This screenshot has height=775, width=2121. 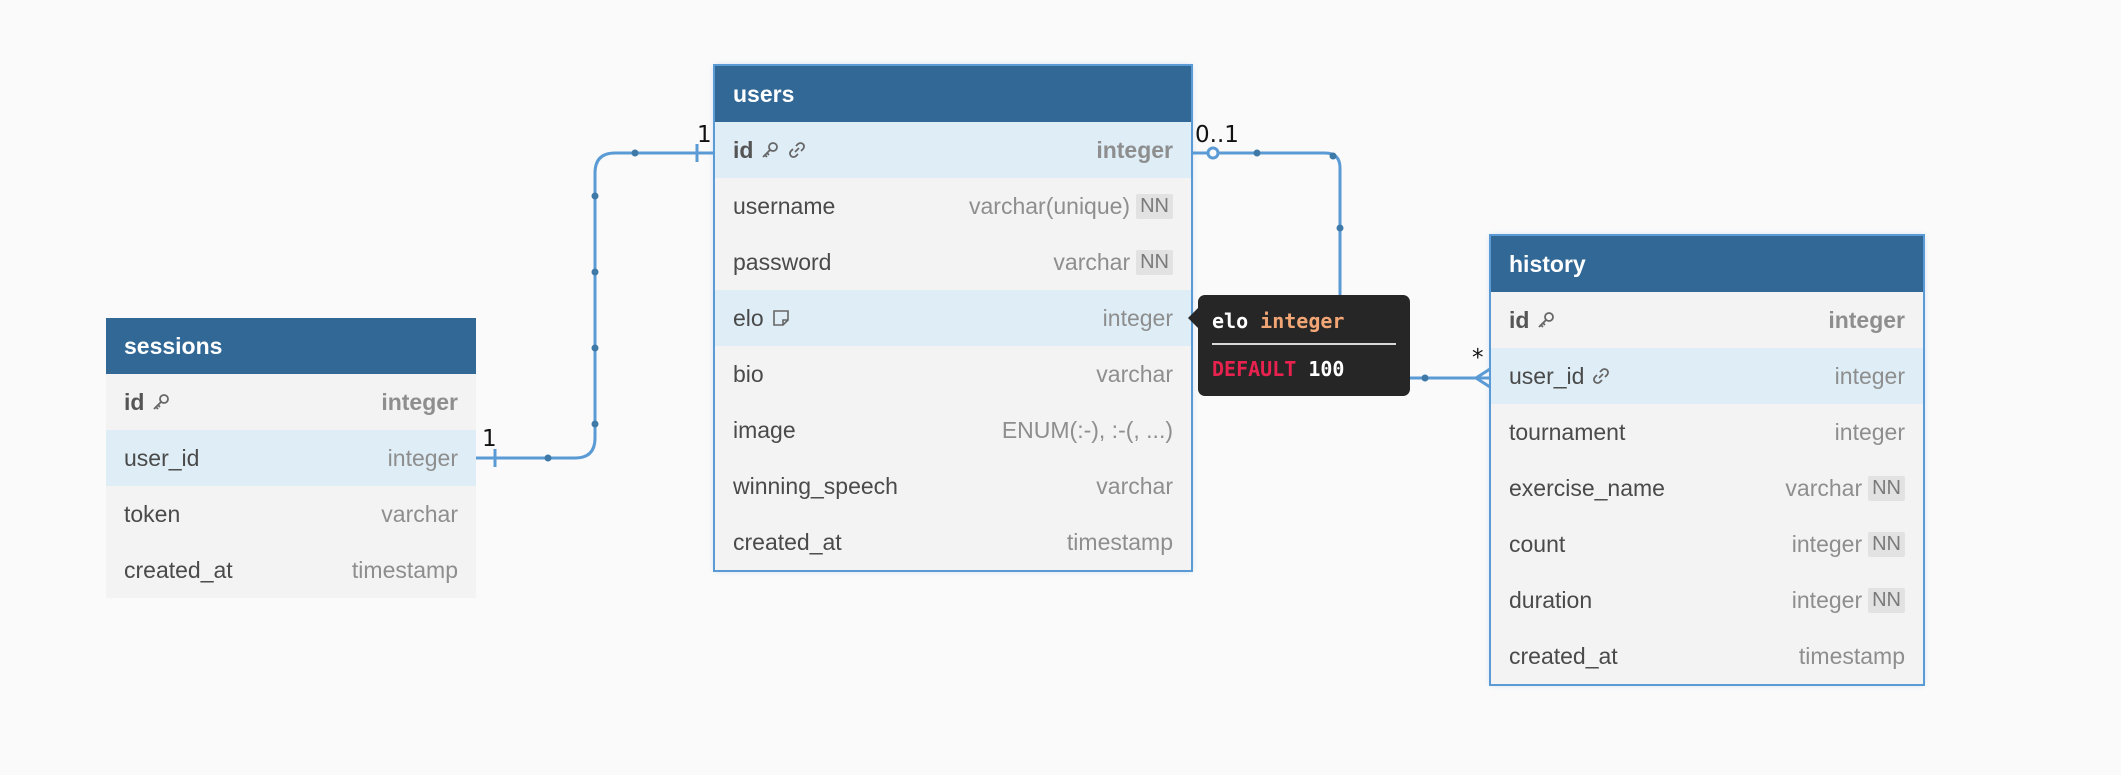 What do you see at coordinates (291, 346) in the screenshot?
I see `table-header-sessions: sessions` at bounding box center [291, 346].